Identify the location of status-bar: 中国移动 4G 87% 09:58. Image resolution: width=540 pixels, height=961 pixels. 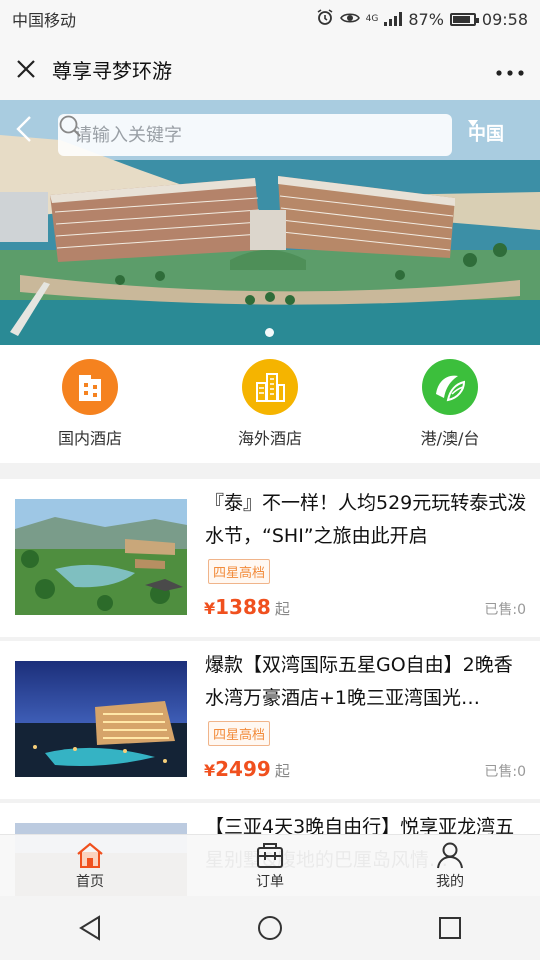
(270, 19).